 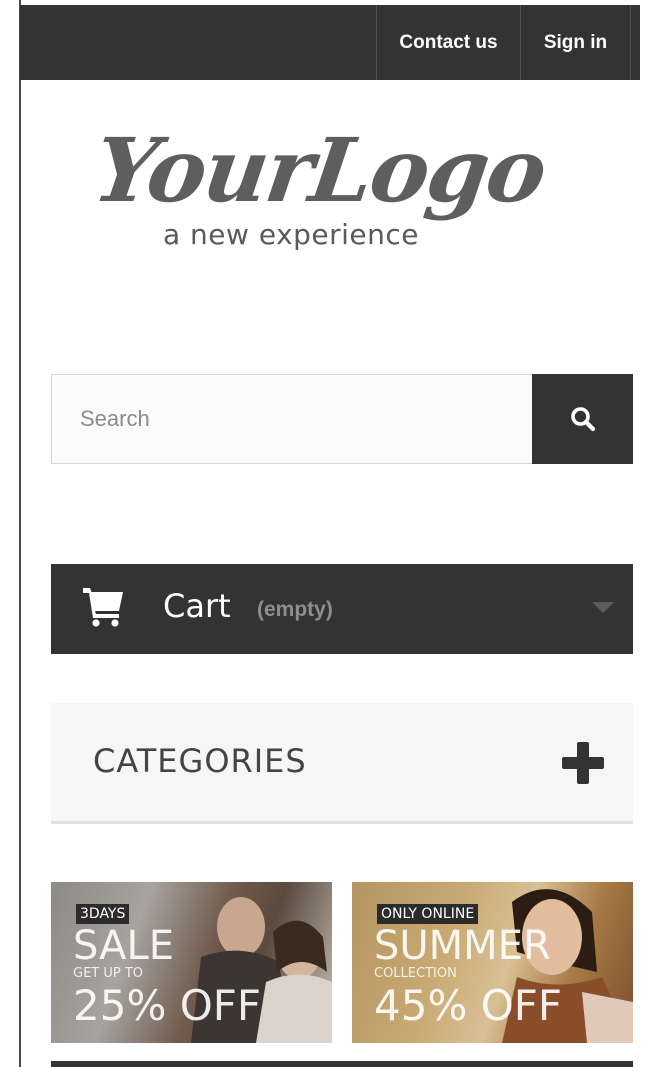 I want to click on chevron-down-icon, so click(x=603, y=607).